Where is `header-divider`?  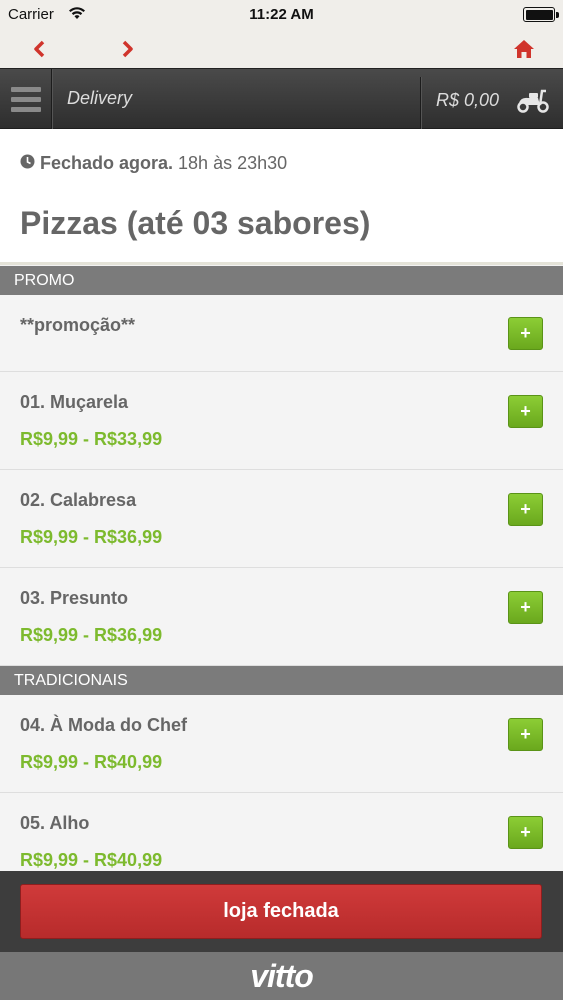
header-divider is located at coordinates (420, 103).